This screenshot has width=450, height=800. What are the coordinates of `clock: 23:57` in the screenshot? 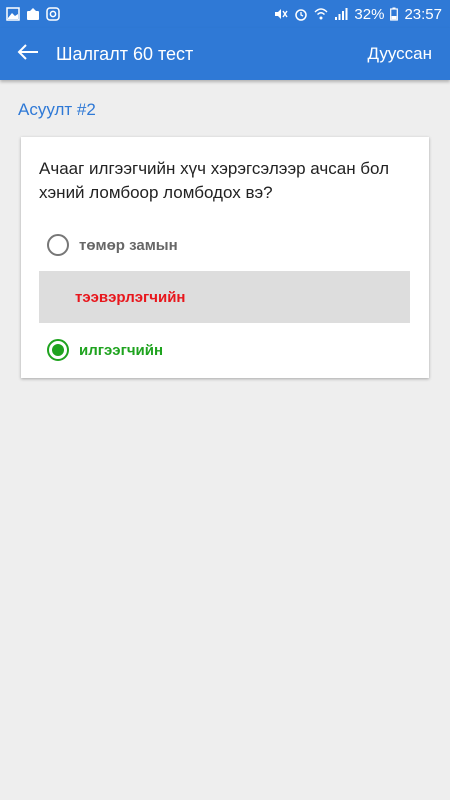 It's located at (423, 14).